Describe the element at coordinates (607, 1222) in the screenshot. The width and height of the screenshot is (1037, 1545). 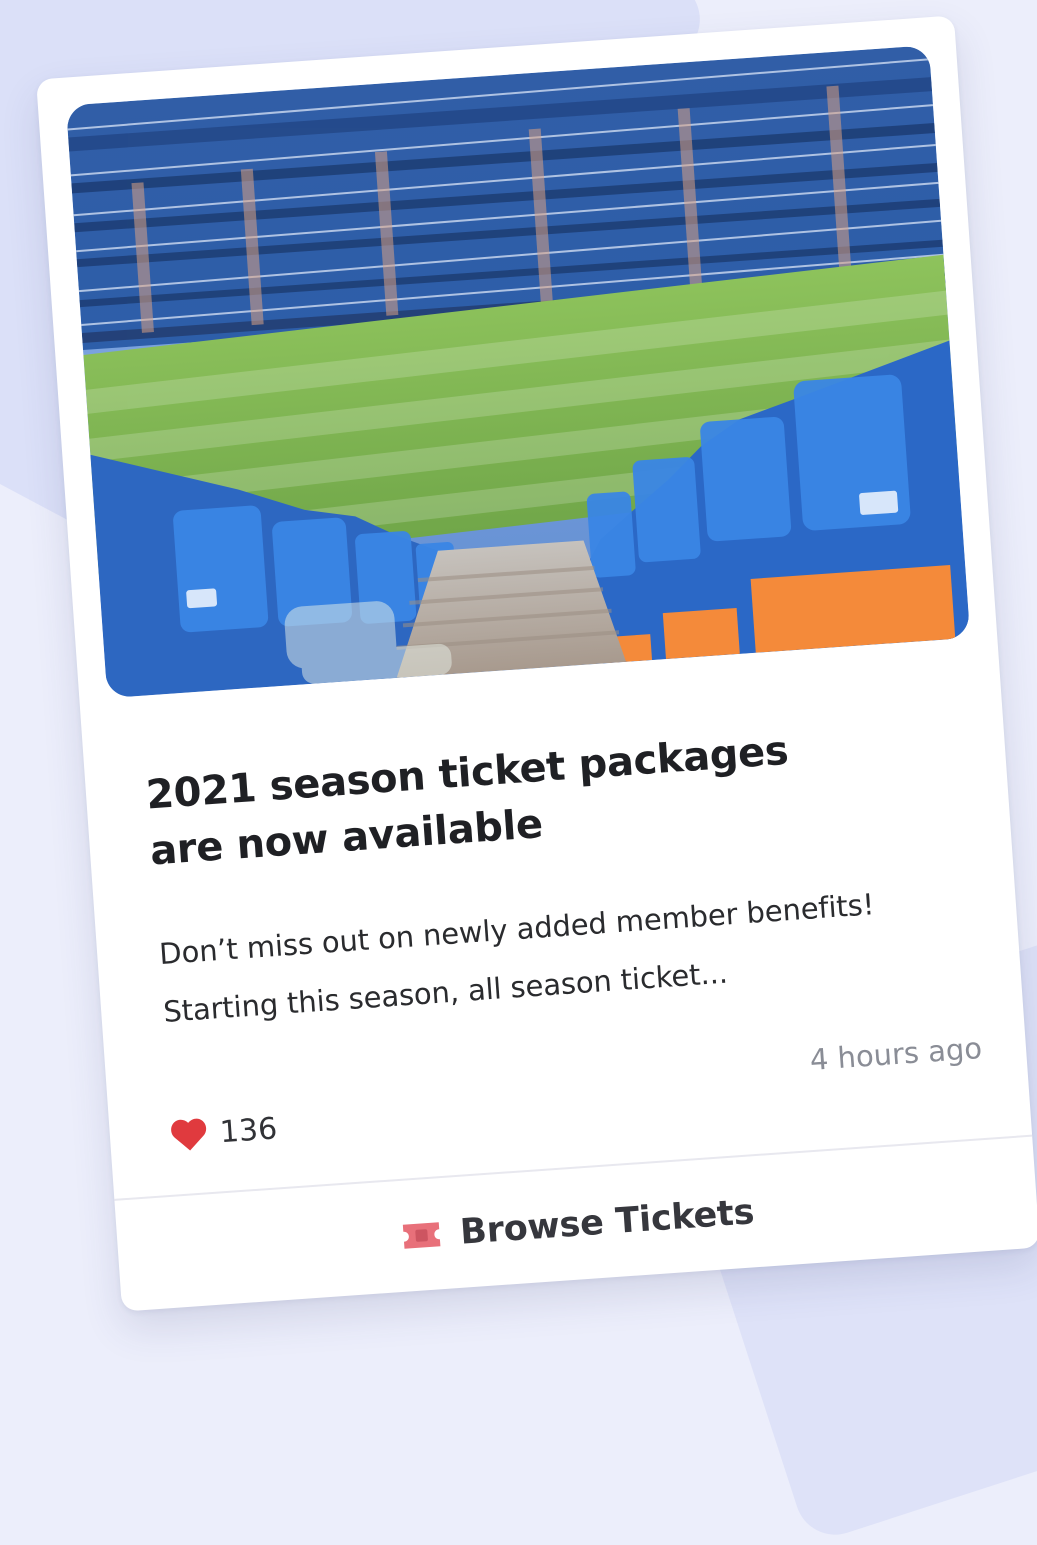
I see `browse-tickets-label: Browse Tickets` at that location.